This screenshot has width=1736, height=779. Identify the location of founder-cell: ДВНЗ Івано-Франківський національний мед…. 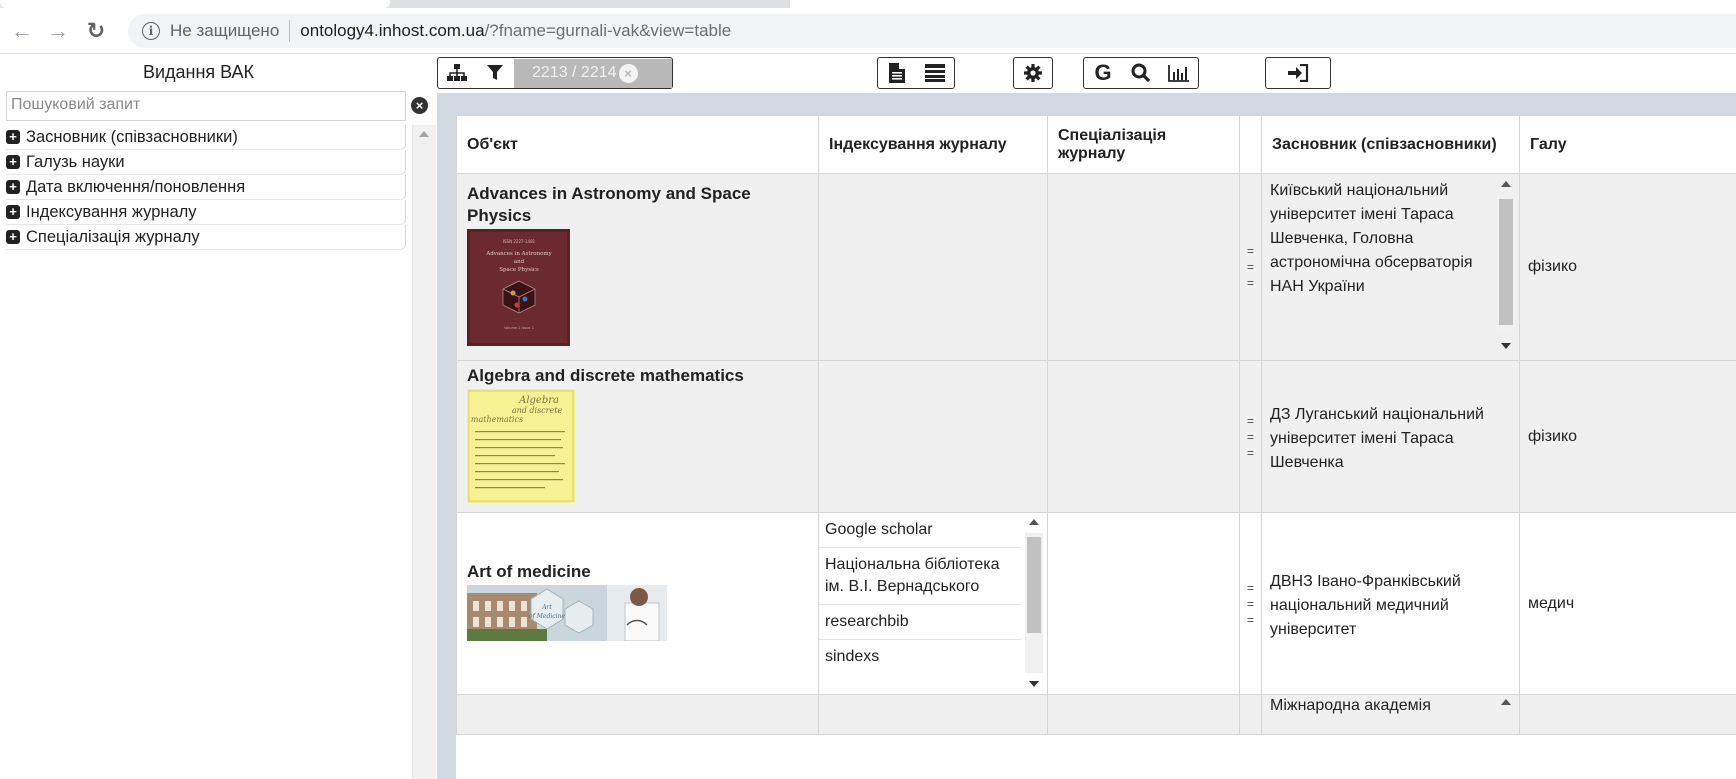
(1390, 603).